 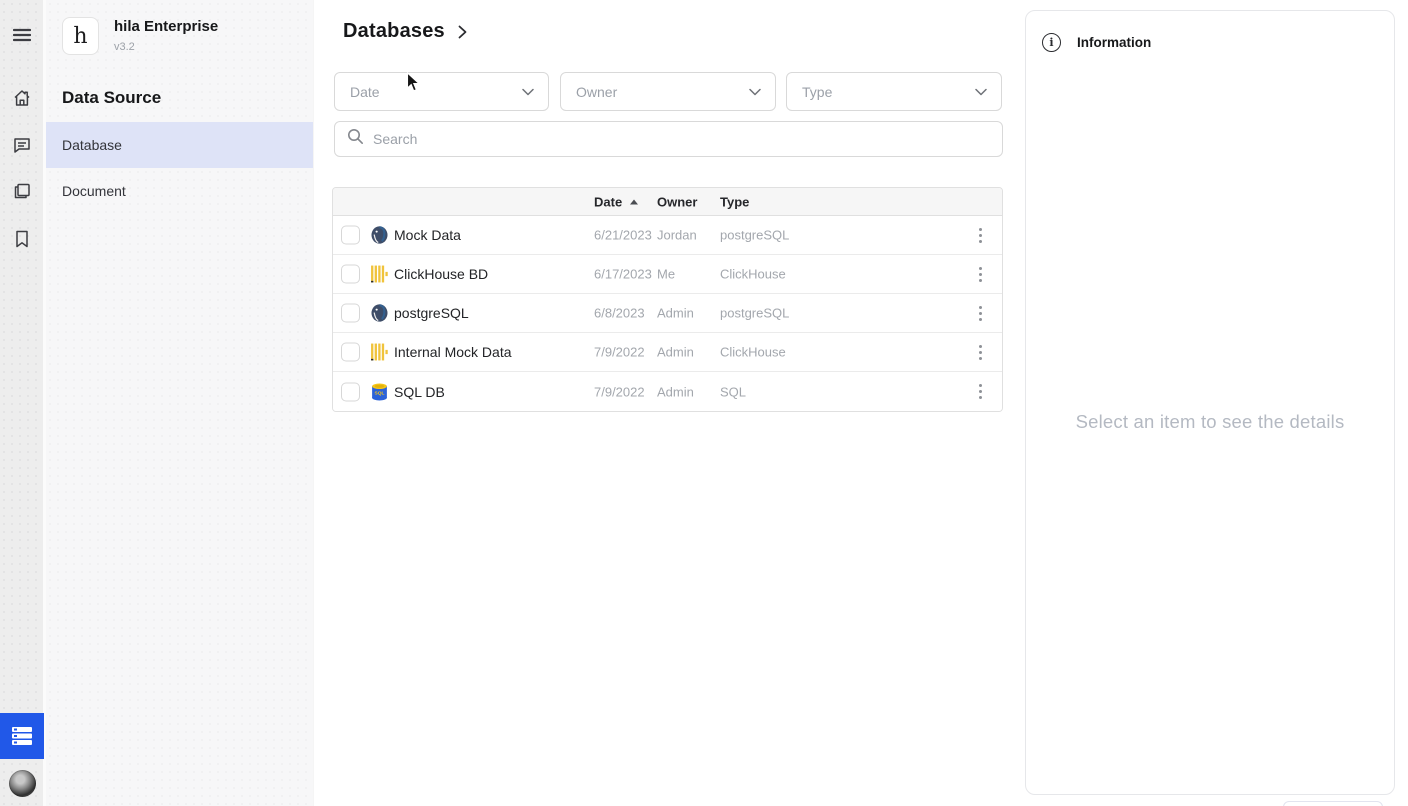 I want to click on table-row: postgreSQL 6/8/2023 Admin postgreSQL, so click(x=667, y=313).